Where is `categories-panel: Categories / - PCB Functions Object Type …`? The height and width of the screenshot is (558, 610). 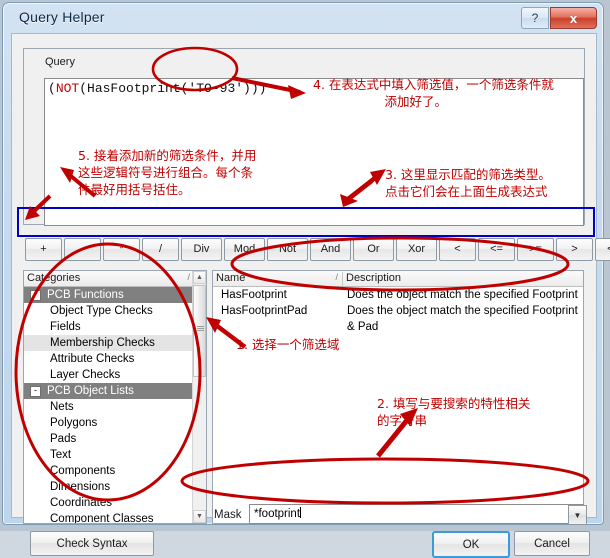
categories-panel: Categories / - PCB Functions Object Type … is located at coordinates (115, 397).